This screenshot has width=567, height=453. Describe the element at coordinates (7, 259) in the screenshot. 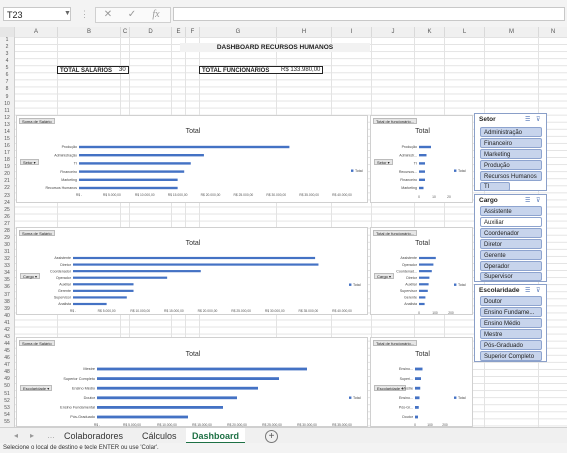

I see `row-header-32: 32` at that location.